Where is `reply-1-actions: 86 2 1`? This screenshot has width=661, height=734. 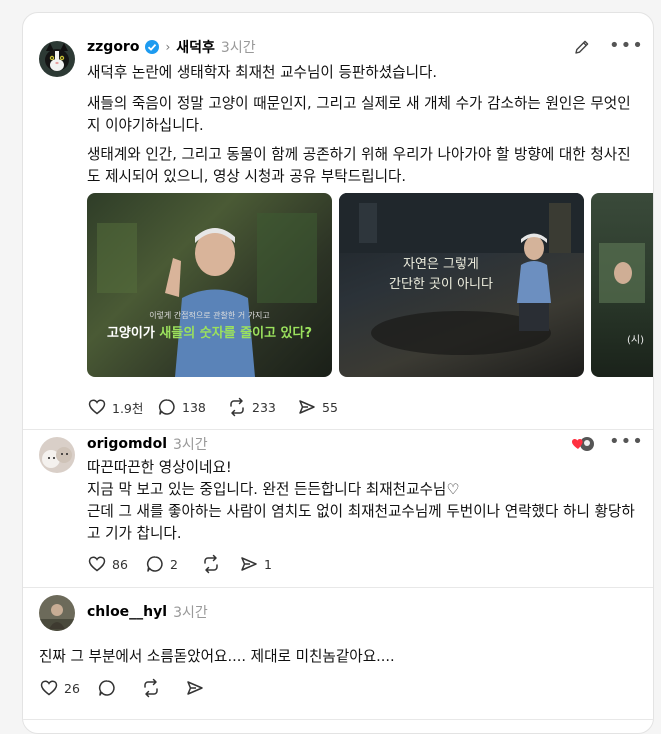 reply-1-actions: 86 2 1 is located at coordinates (183, 564).